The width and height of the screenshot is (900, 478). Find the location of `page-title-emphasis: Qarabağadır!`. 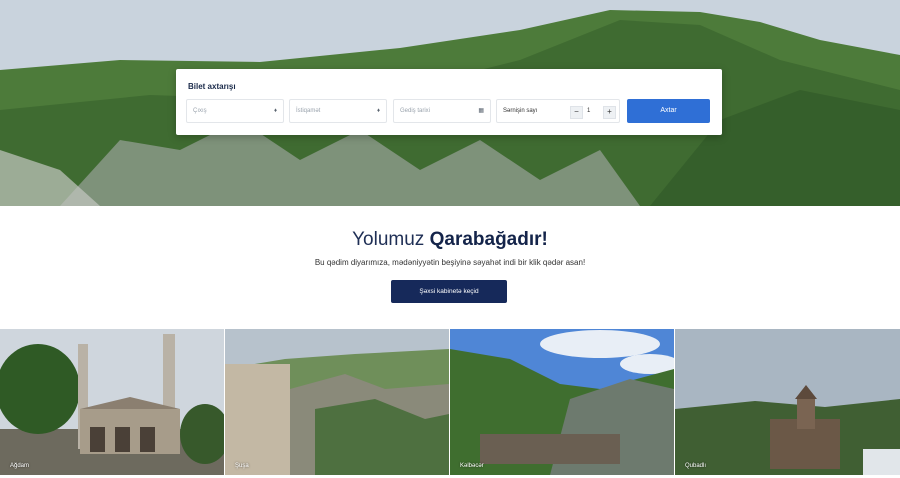

page-title-emphasis: Qarabağadır! is located at coordinates (488, 239).